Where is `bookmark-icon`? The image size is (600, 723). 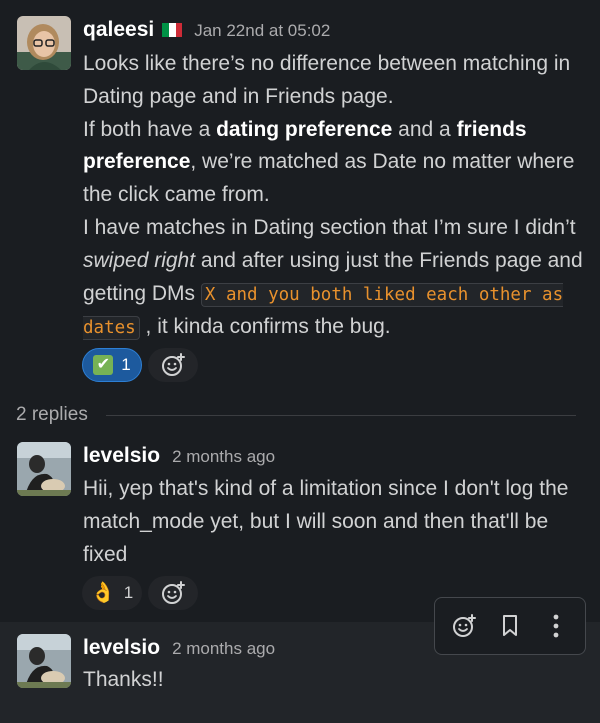
bookmark-icon is located at coordinates (510, 625).